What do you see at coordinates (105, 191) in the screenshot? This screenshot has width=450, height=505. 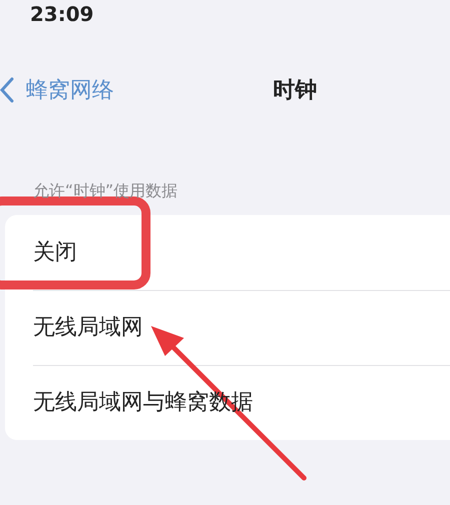 I see `section-header: 允许“时钟”使用数据` at bounding box center [105, 191].